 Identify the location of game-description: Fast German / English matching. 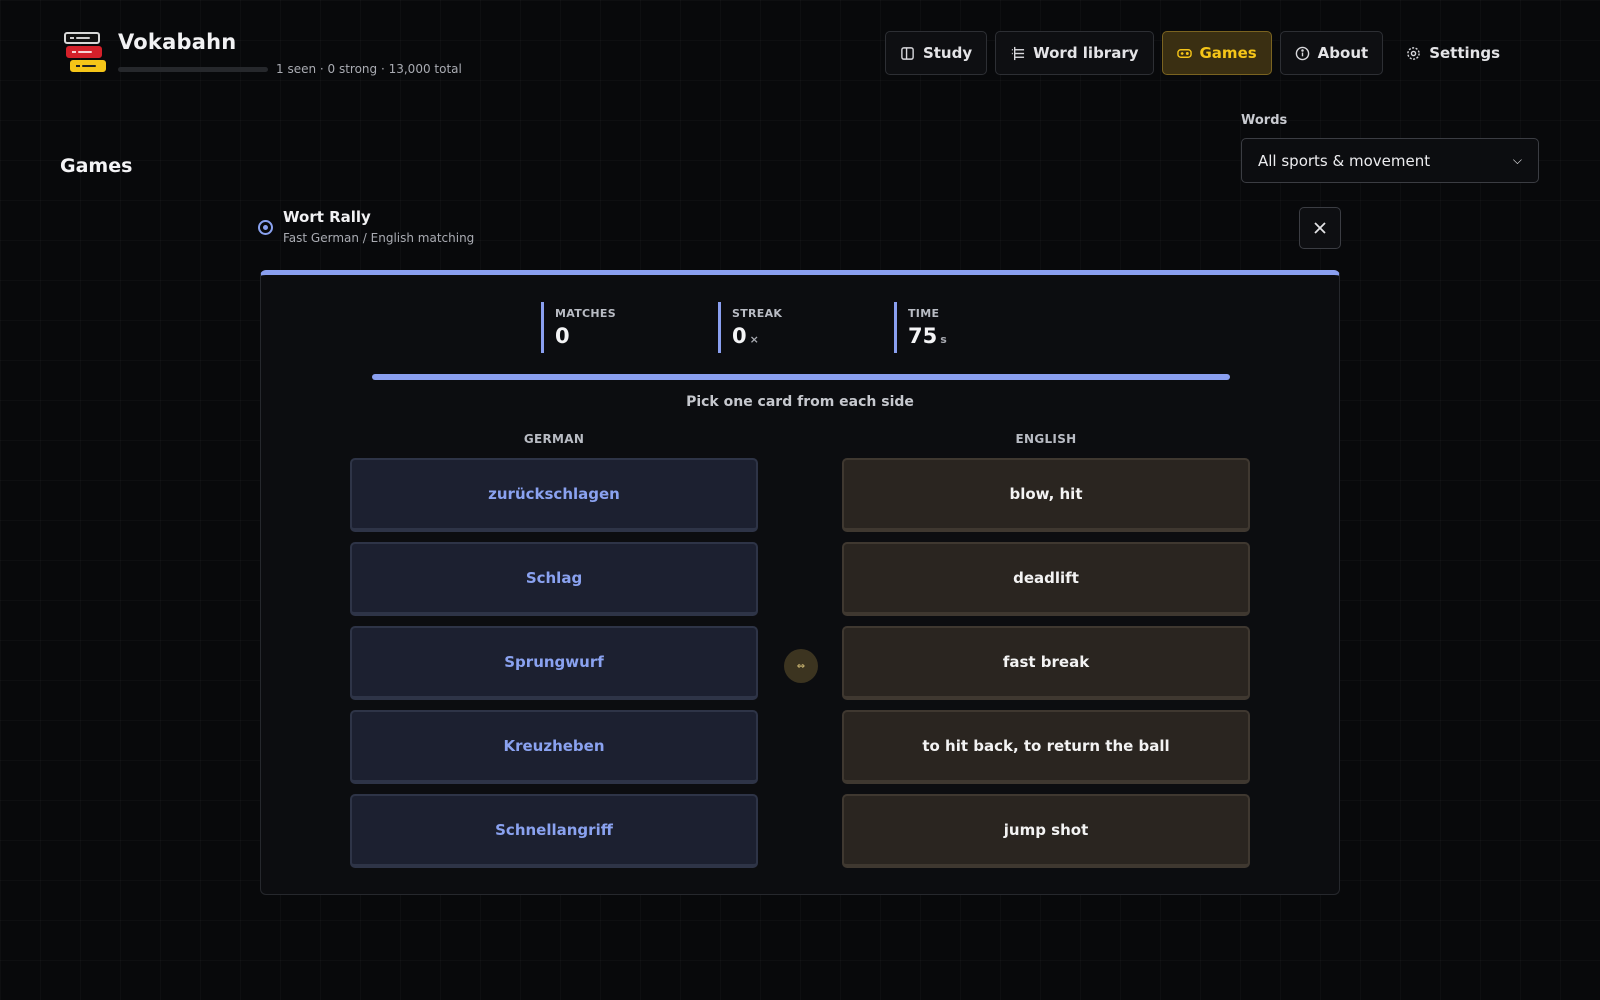
(379, 238).